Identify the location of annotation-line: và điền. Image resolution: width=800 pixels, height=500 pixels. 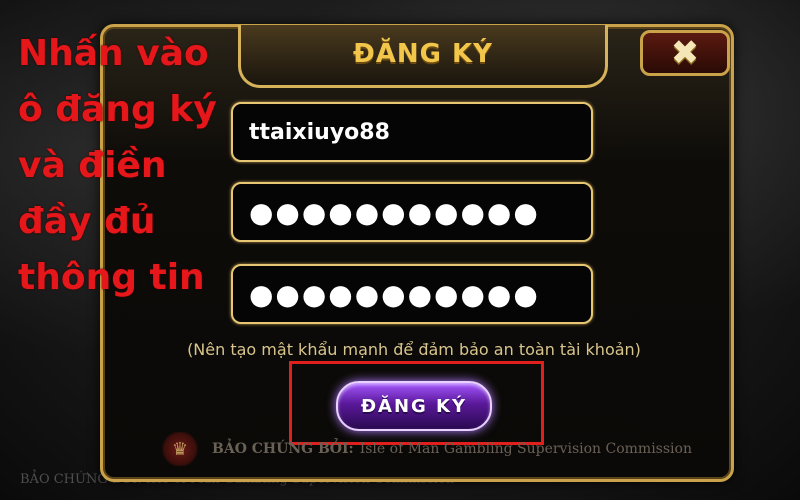
(92, 165).